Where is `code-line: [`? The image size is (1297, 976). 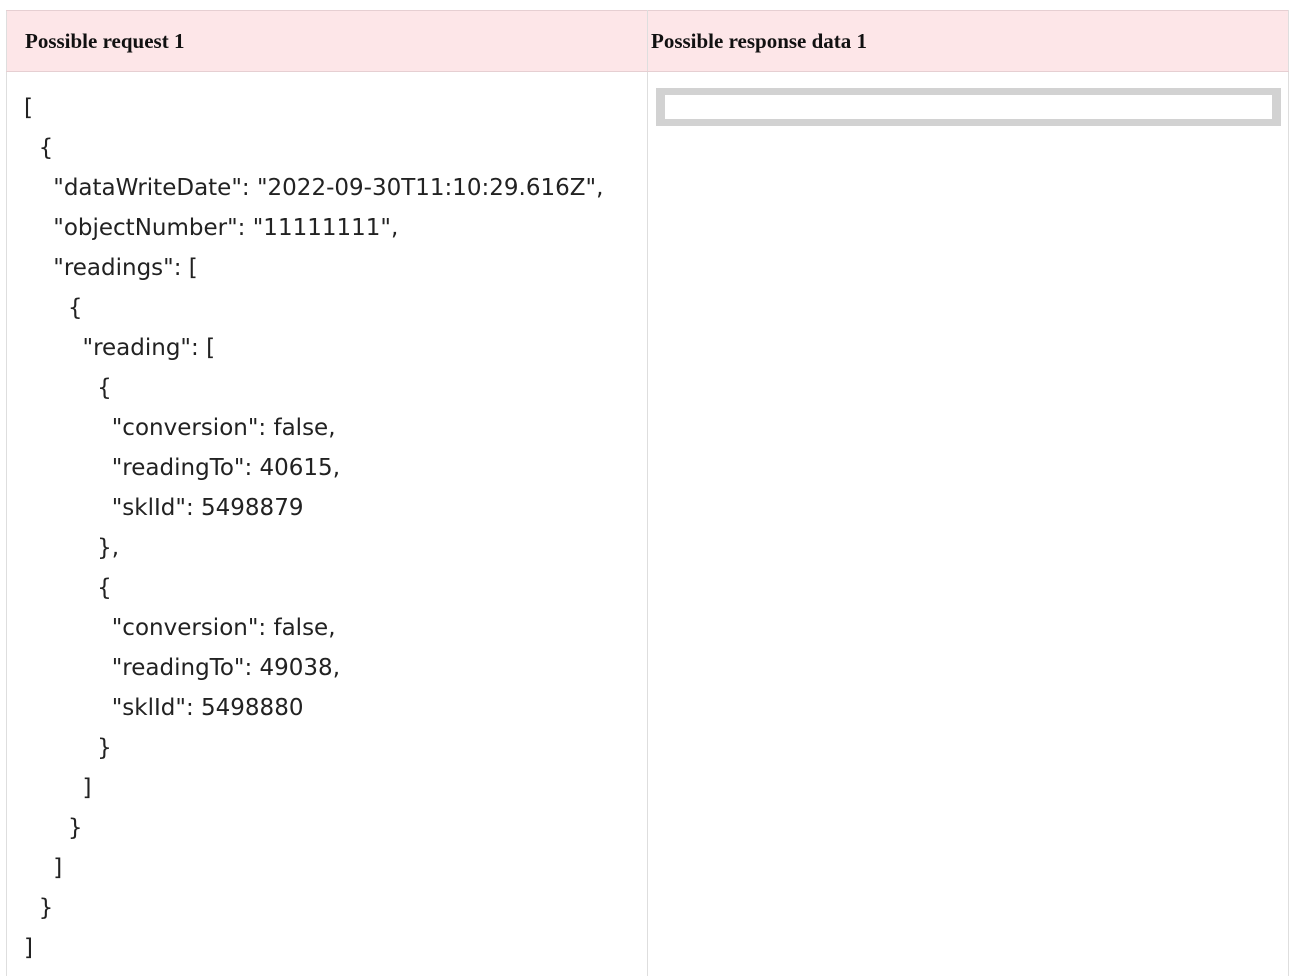 code-line: [ is located at coordinates (28, 108).